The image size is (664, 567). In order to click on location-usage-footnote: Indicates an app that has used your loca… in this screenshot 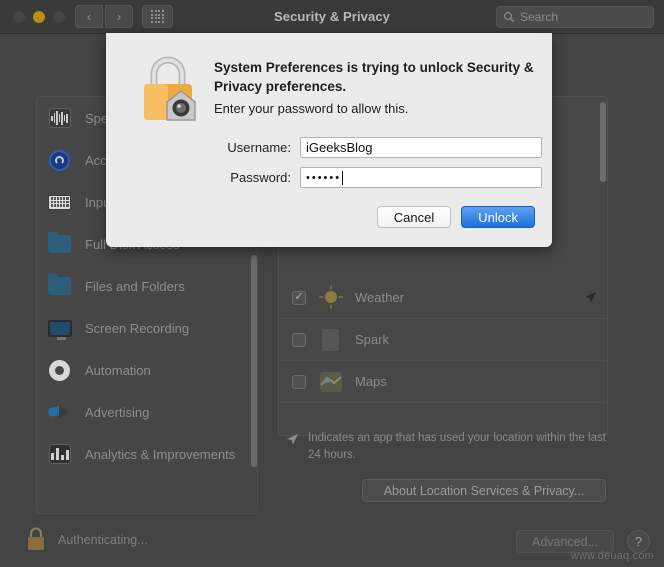, I will do `click(446, 446)`.